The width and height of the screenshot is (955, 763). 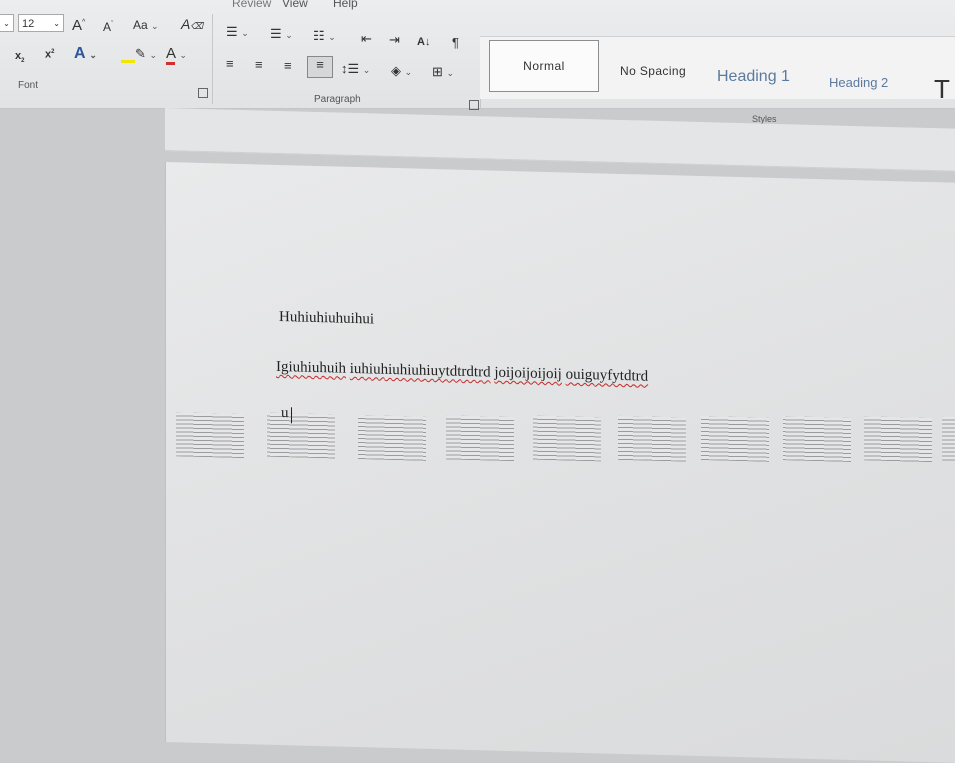 I want to click on style-normal: Normal, so click(x=544, y=66).